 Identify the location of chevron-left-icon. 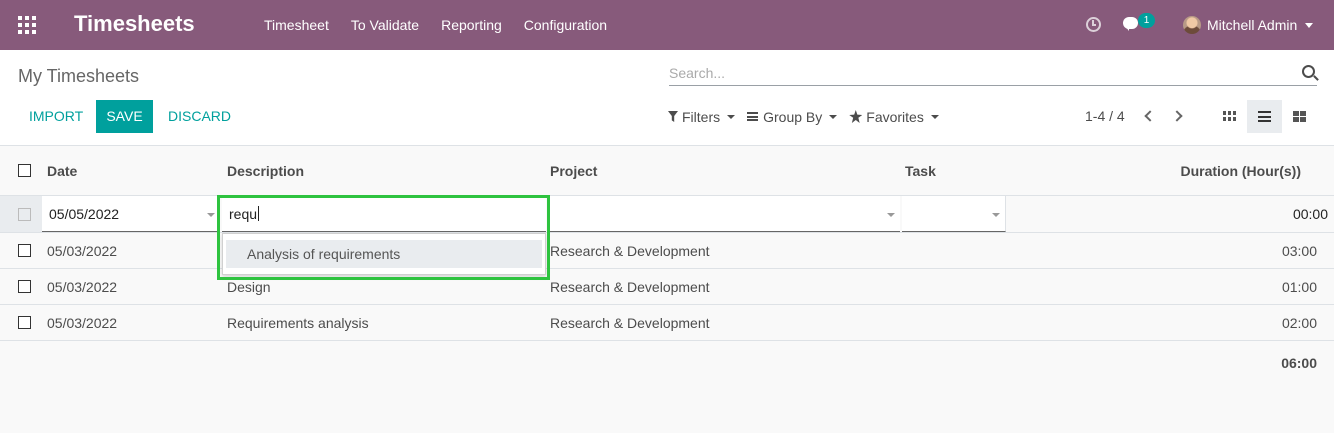
(1150, 116).